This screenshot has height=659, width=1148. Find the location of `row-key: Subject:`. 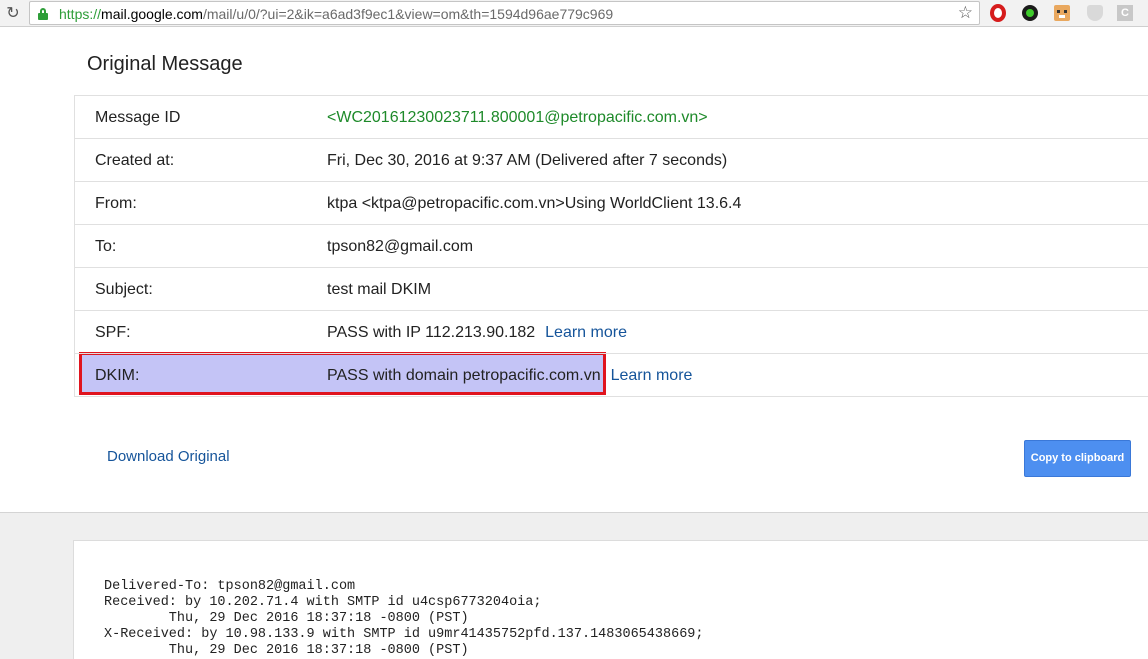

row-key: Subject: is located at coordinates (124, 289).